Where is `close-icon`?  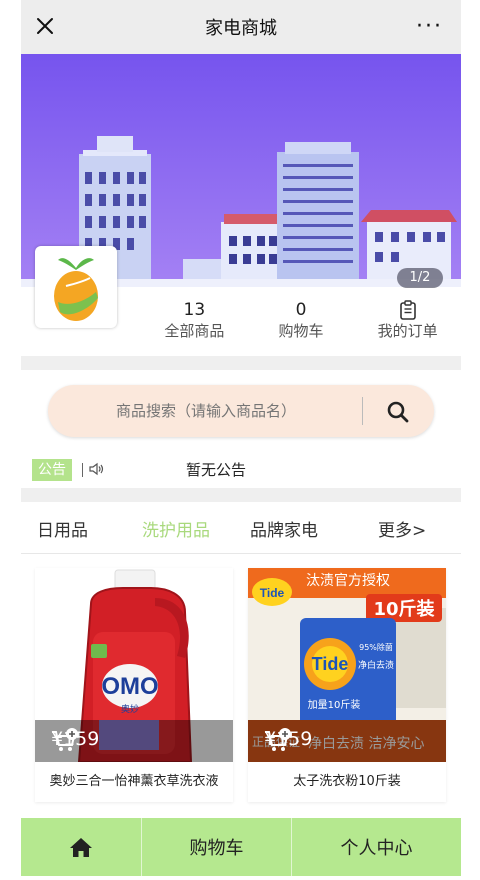
close-icon is located at coordinates (45, 26).